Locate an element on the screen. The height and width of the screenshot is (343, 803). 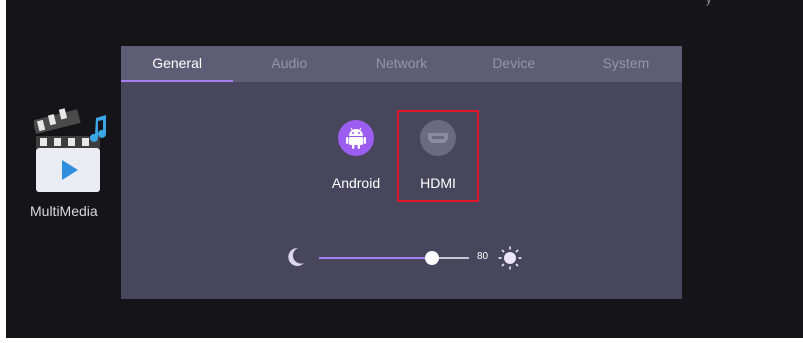
brightness-slider-fill is located at coordinates (375, 258).